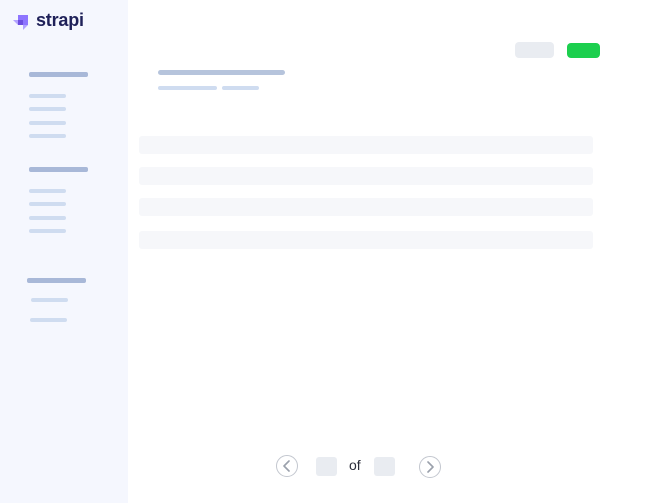 The image size is (647, 503). I want to click on next-page-button, so click(430, 467).